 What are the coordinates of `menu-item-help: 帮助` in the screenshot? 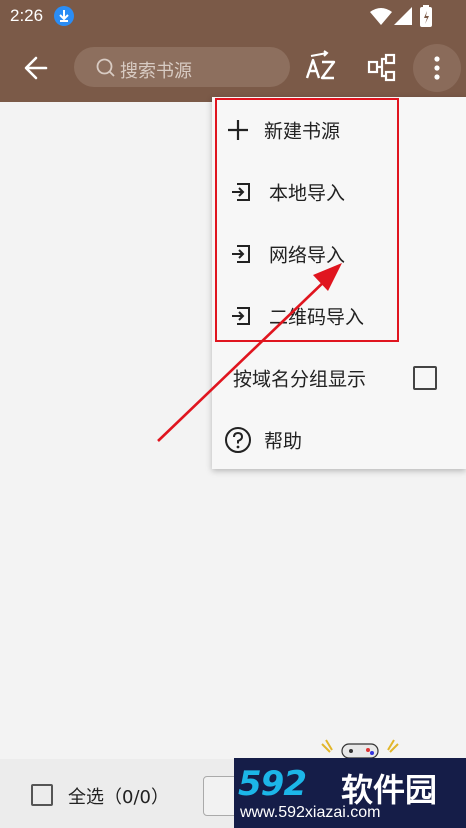 It's located at (339, 440).